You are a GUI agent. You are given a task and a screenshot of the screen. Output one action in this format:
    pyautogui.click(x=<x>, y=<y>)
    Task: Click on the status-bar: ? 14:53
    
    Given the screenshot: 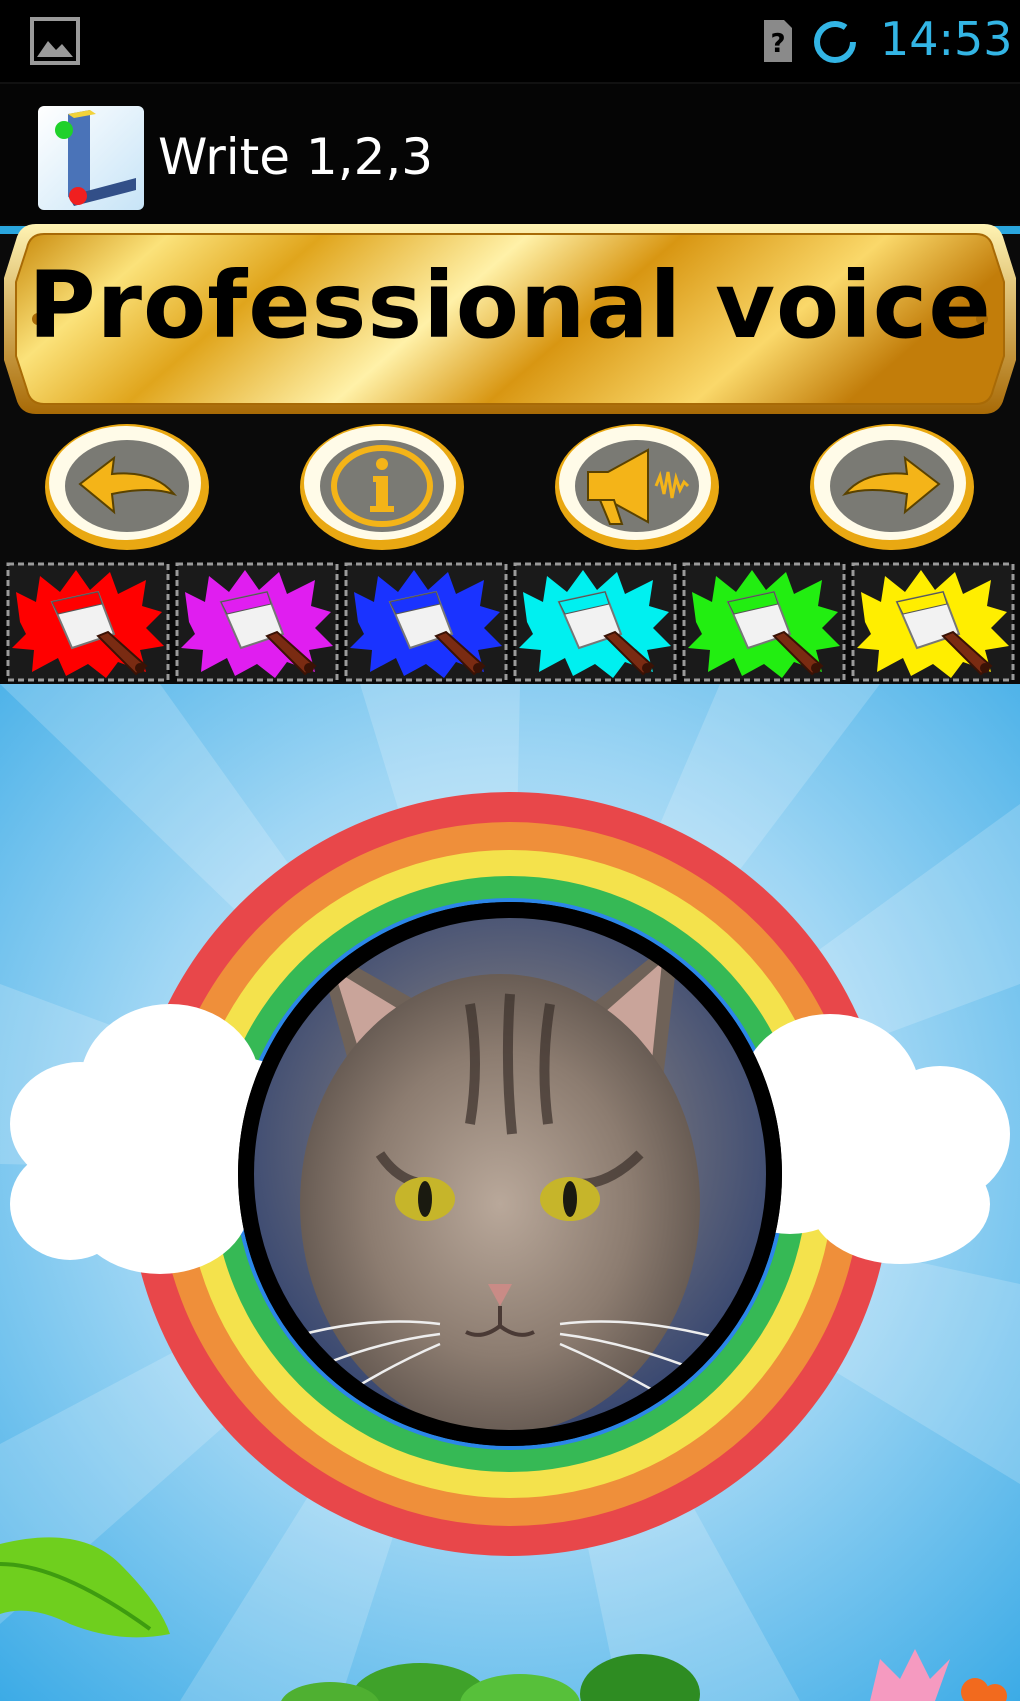 What is the action you would take?
    pyautogui.click(x=510, y=41)
    